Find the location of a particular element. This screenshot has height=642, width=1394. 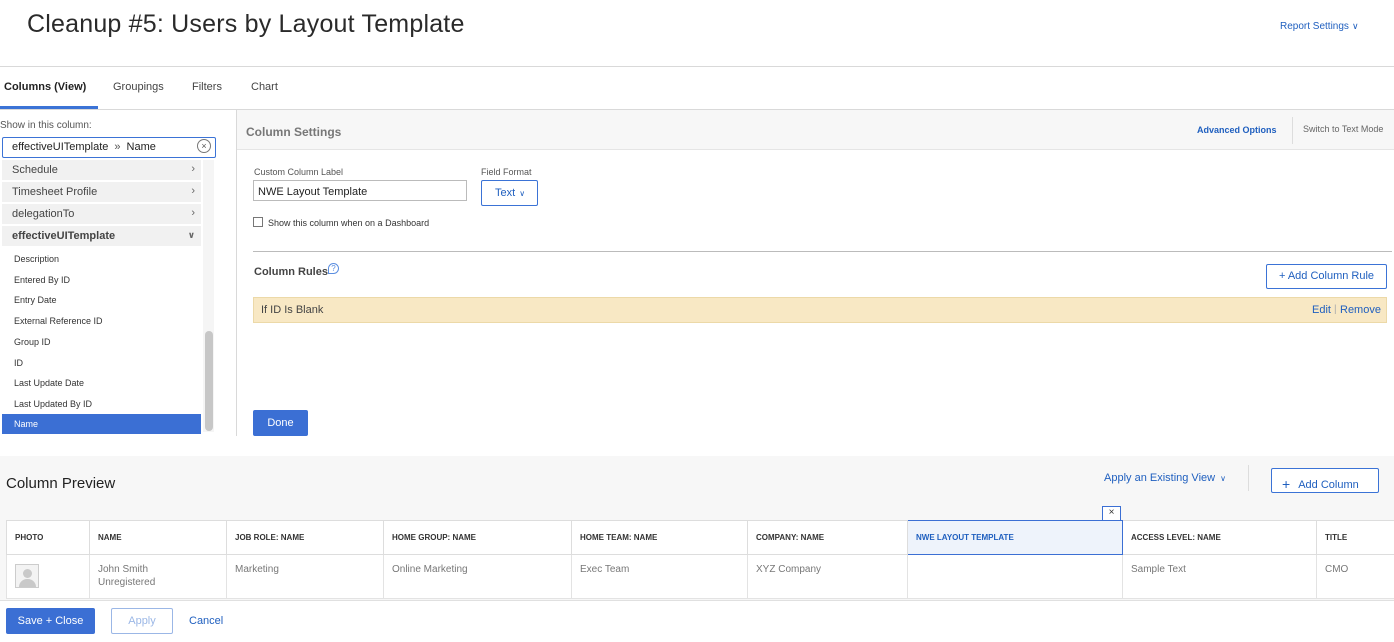

report-settings-dropdown: Report Settings ∨ is located at coordinates (1319, 26).